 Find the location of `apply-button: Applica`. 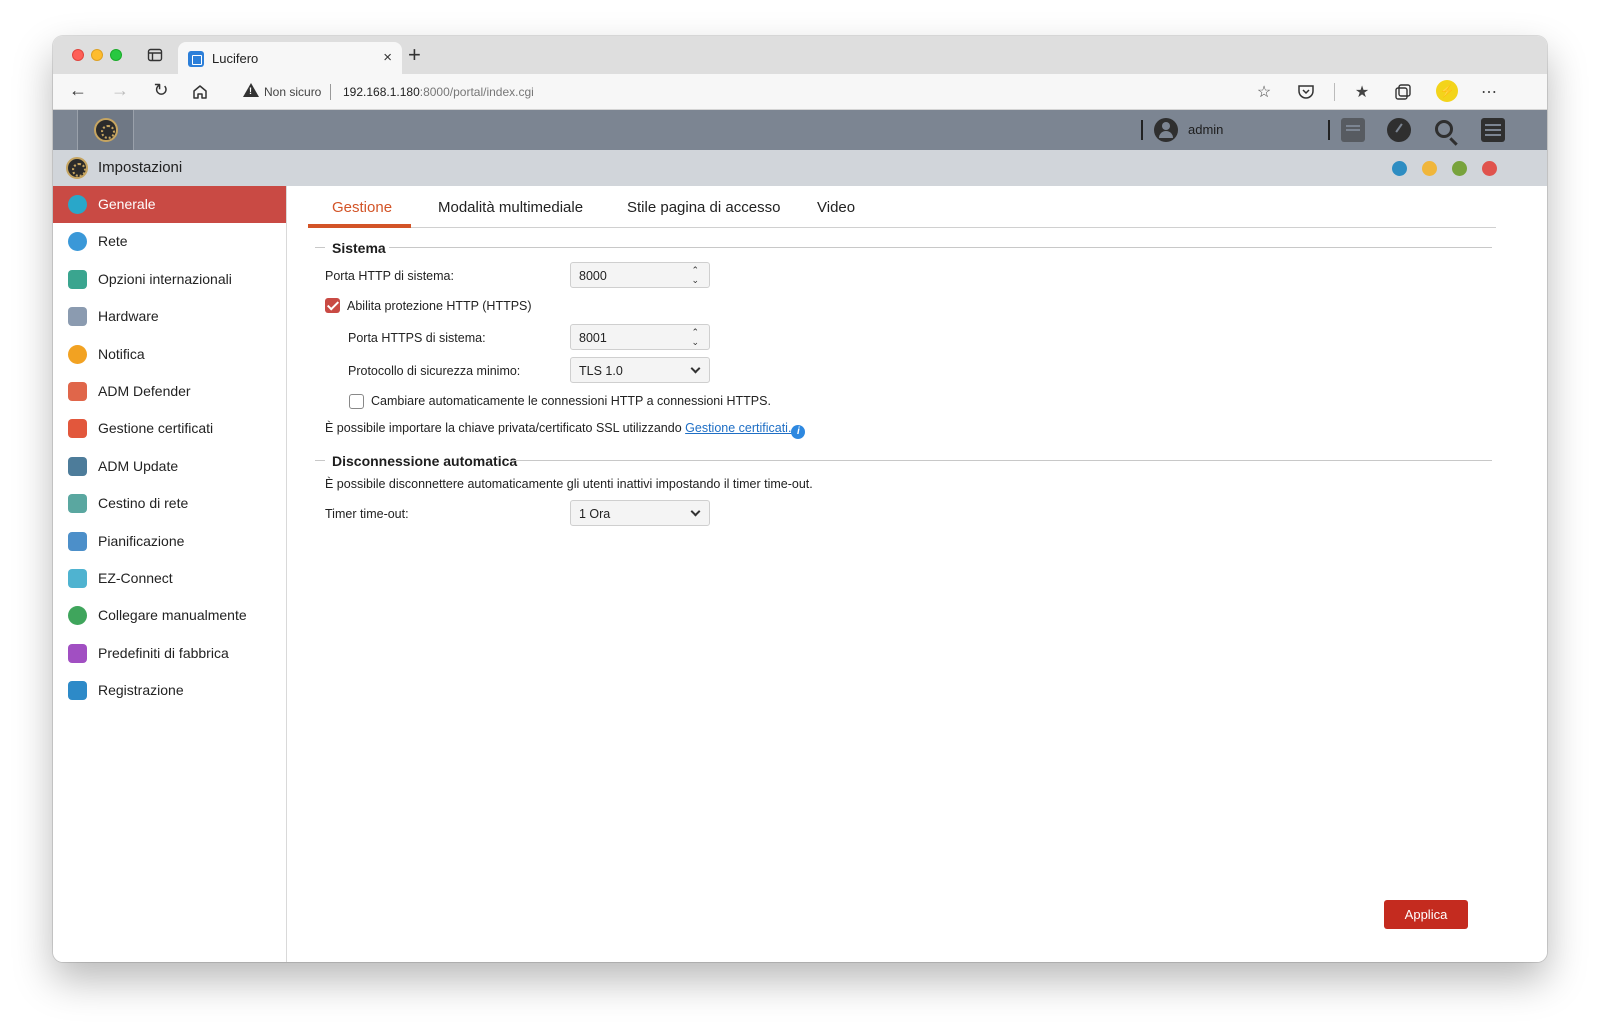

apply-button: Applica is located at coordinates (1426, 914).